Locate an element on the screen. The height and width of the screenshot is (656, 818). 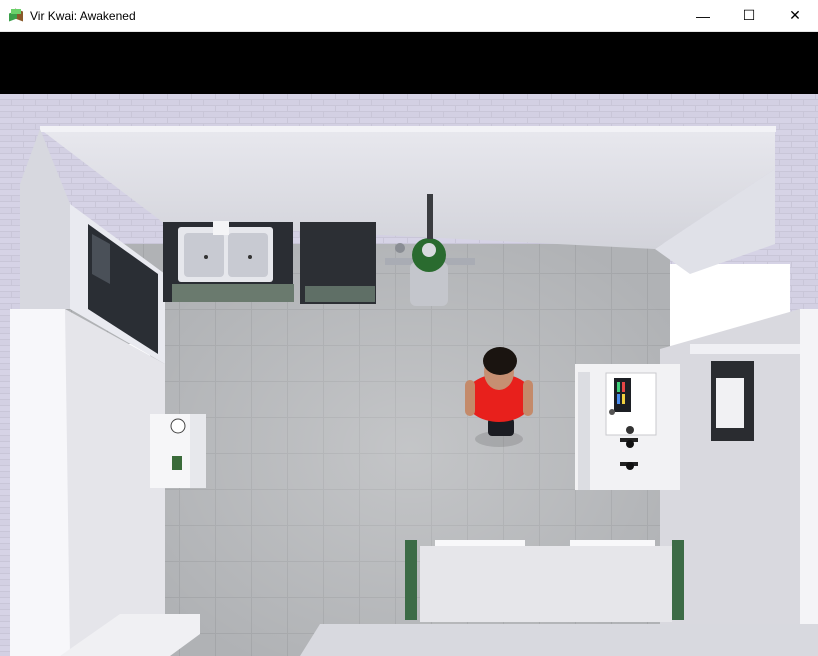
maximize-button: ☐ is located at coordinates (749, 15).